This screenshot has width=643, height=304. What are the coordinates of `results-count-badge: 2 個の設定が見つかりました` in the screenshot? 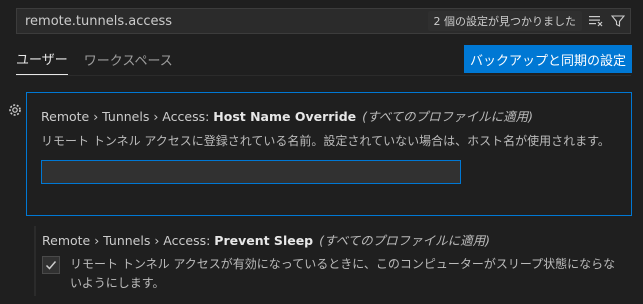 It's located at (504, 21).